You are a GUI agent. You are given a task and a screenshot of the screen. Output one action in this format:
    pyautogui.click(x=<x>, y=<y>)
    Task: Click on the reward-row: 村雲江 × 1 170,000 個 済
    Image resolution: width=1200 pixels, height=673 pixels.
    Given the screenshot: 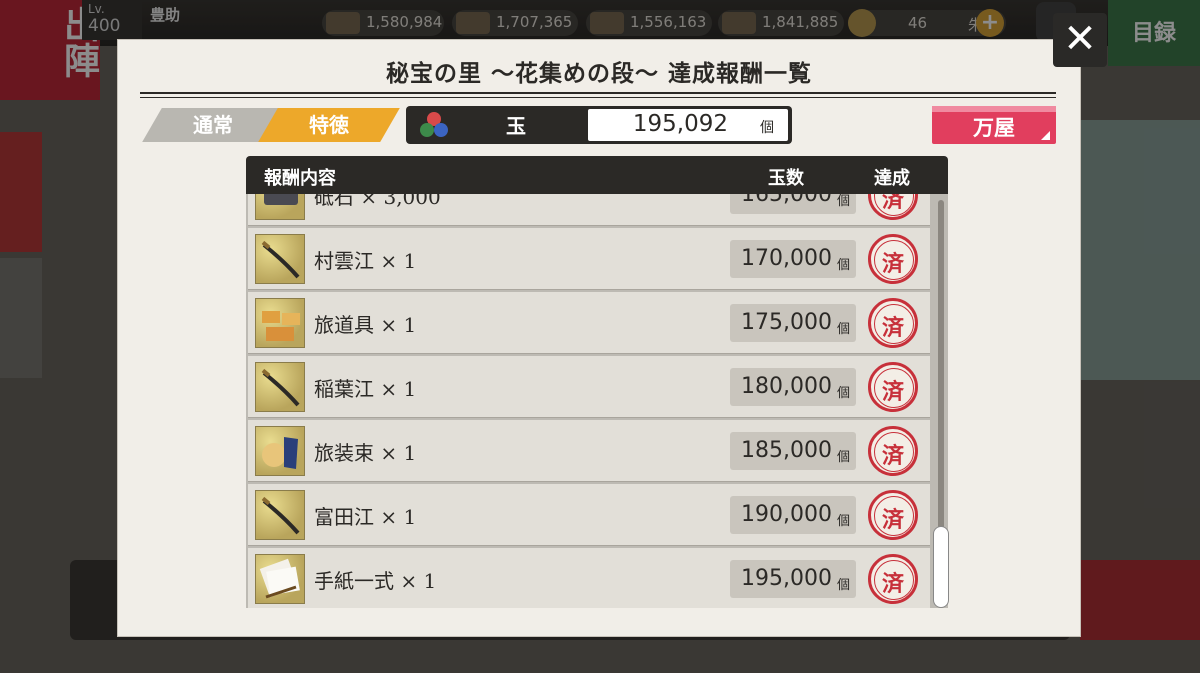 What is the action you would take?
    pyautogui.click(x=589, y=259)
    